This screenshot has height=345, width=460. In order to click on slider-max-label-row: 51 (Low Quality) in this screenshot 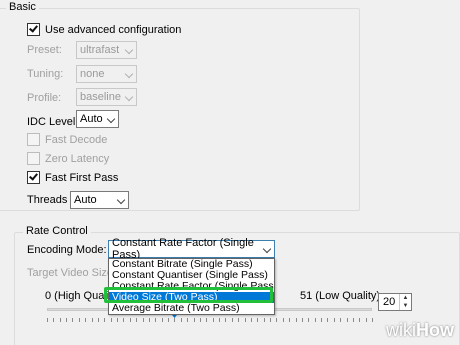, I will do `click(340, 296)`.